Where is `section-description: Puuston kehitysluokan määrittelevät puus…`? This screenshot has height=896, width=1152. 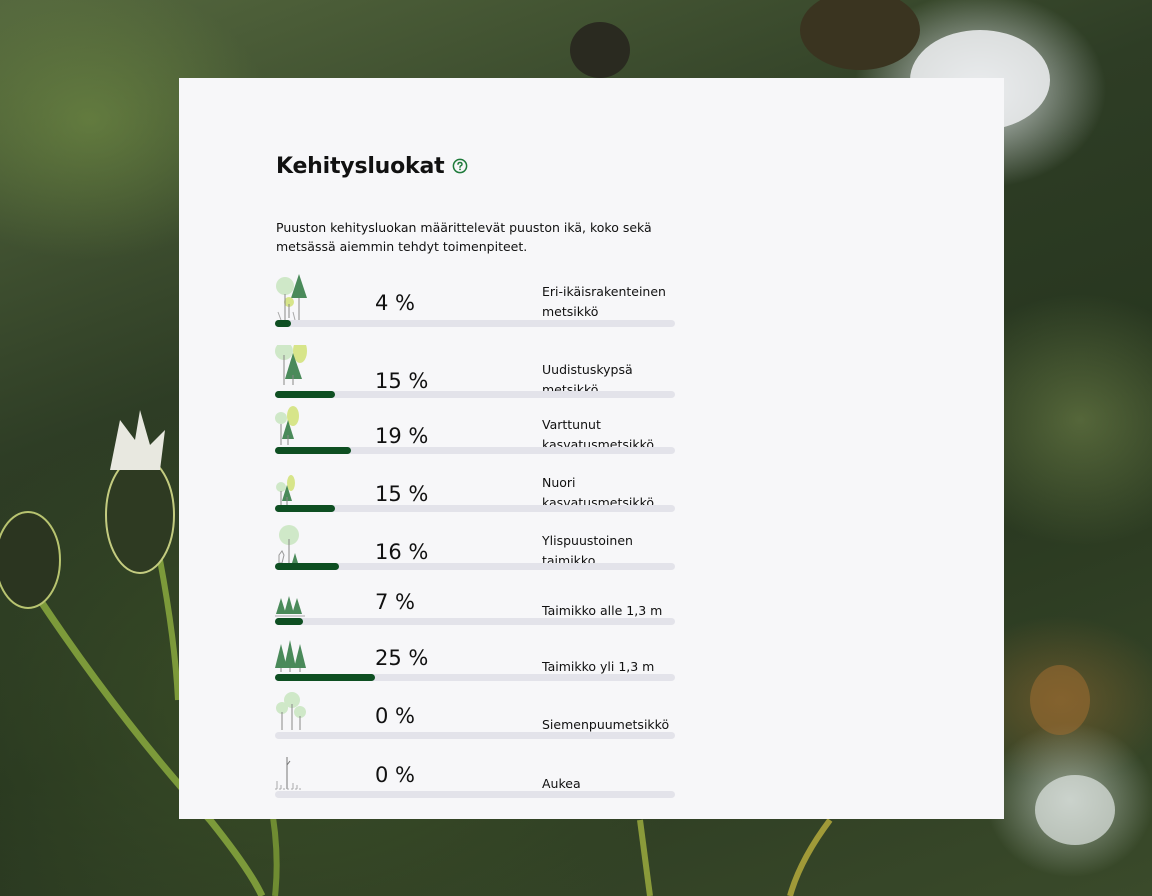
section-description: Puuston kehitysluokan määrittelevät puus… is located at coordinates (464, 237).